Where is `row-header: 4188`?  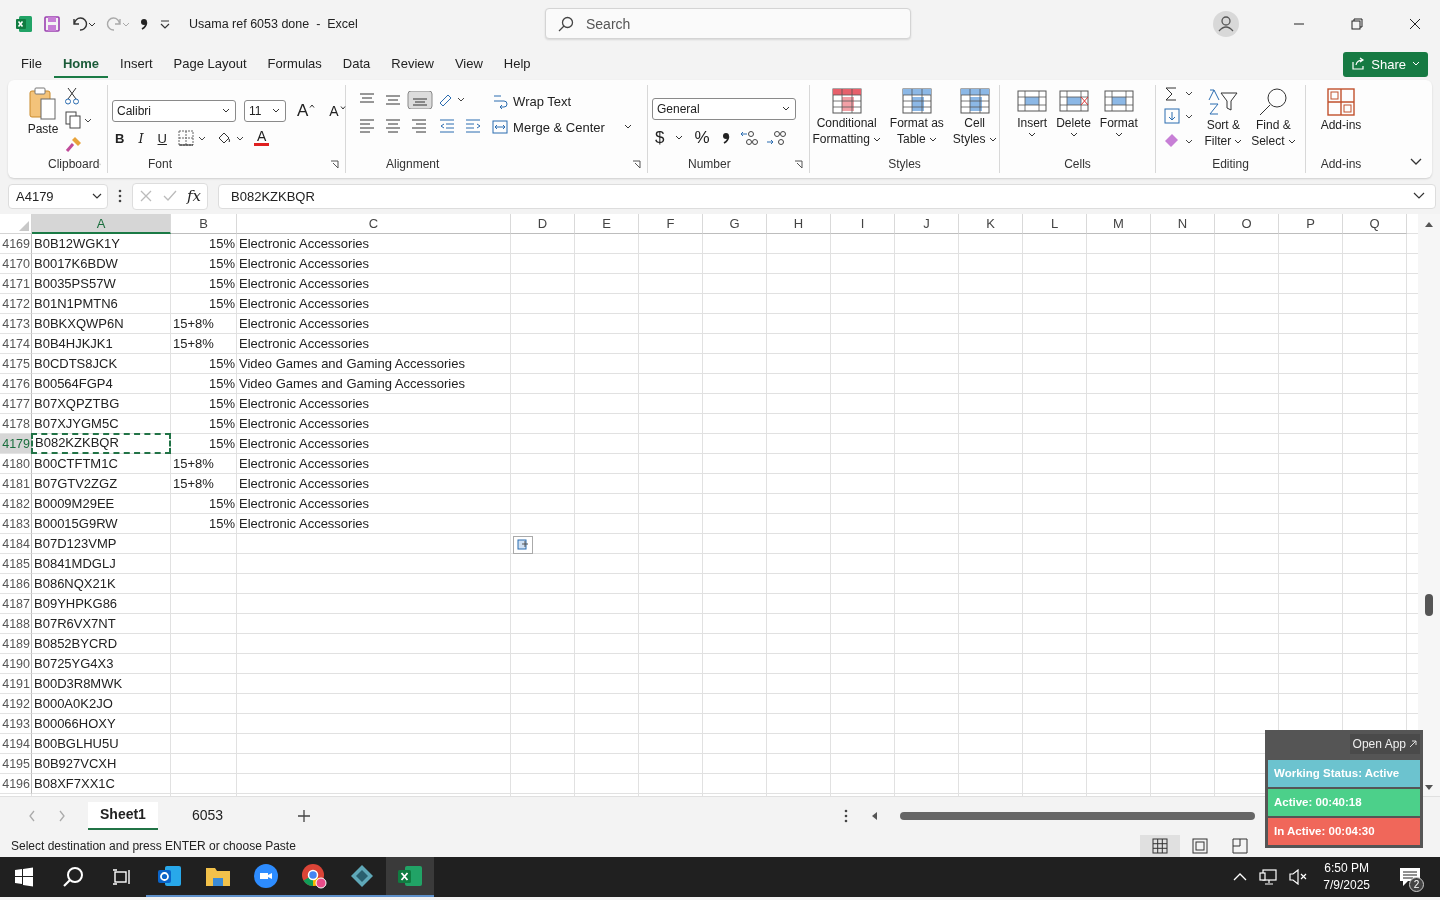 row-header: 4188 is located at coordinates (16, 624).